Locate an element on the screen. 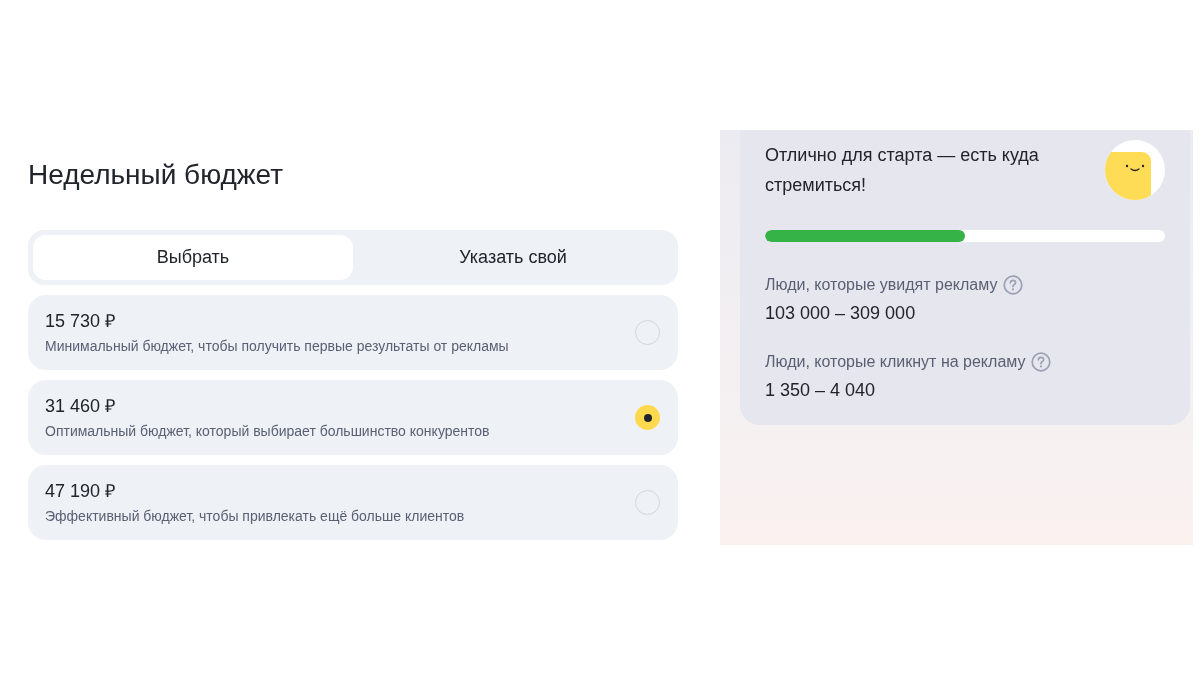 This screenshot has width=1200, height=675. section-heading: Недельный бюджет is located at coordinates (156, 175).